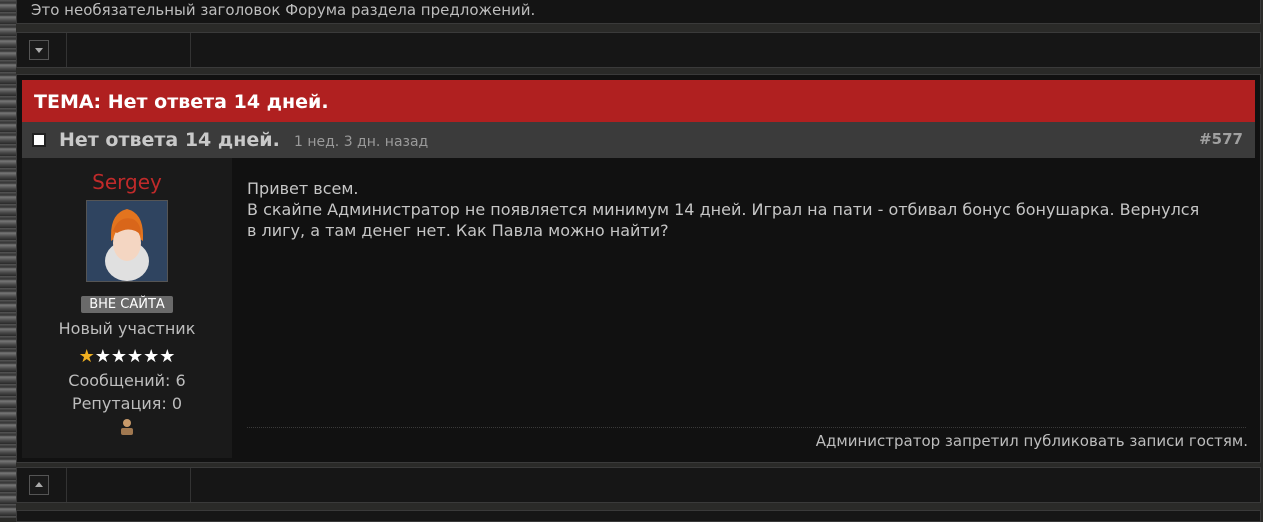 The image size is (1263, 522). I want to click on topic-title: ТЕМА: Нет ответа 14 дней., so click(181, 102).